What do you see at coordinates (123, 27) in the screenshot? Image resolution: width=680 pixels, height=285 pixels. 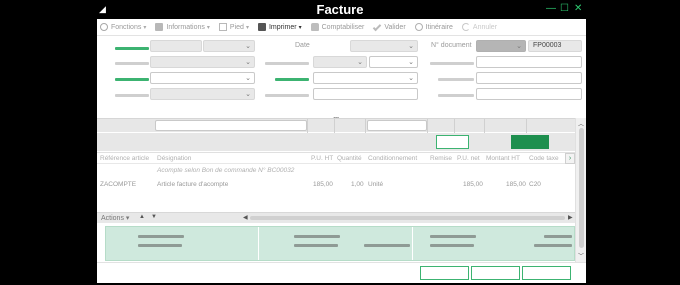 I see `fonctions-menu: Fonctions ▾` at bounding box center [123, 27].